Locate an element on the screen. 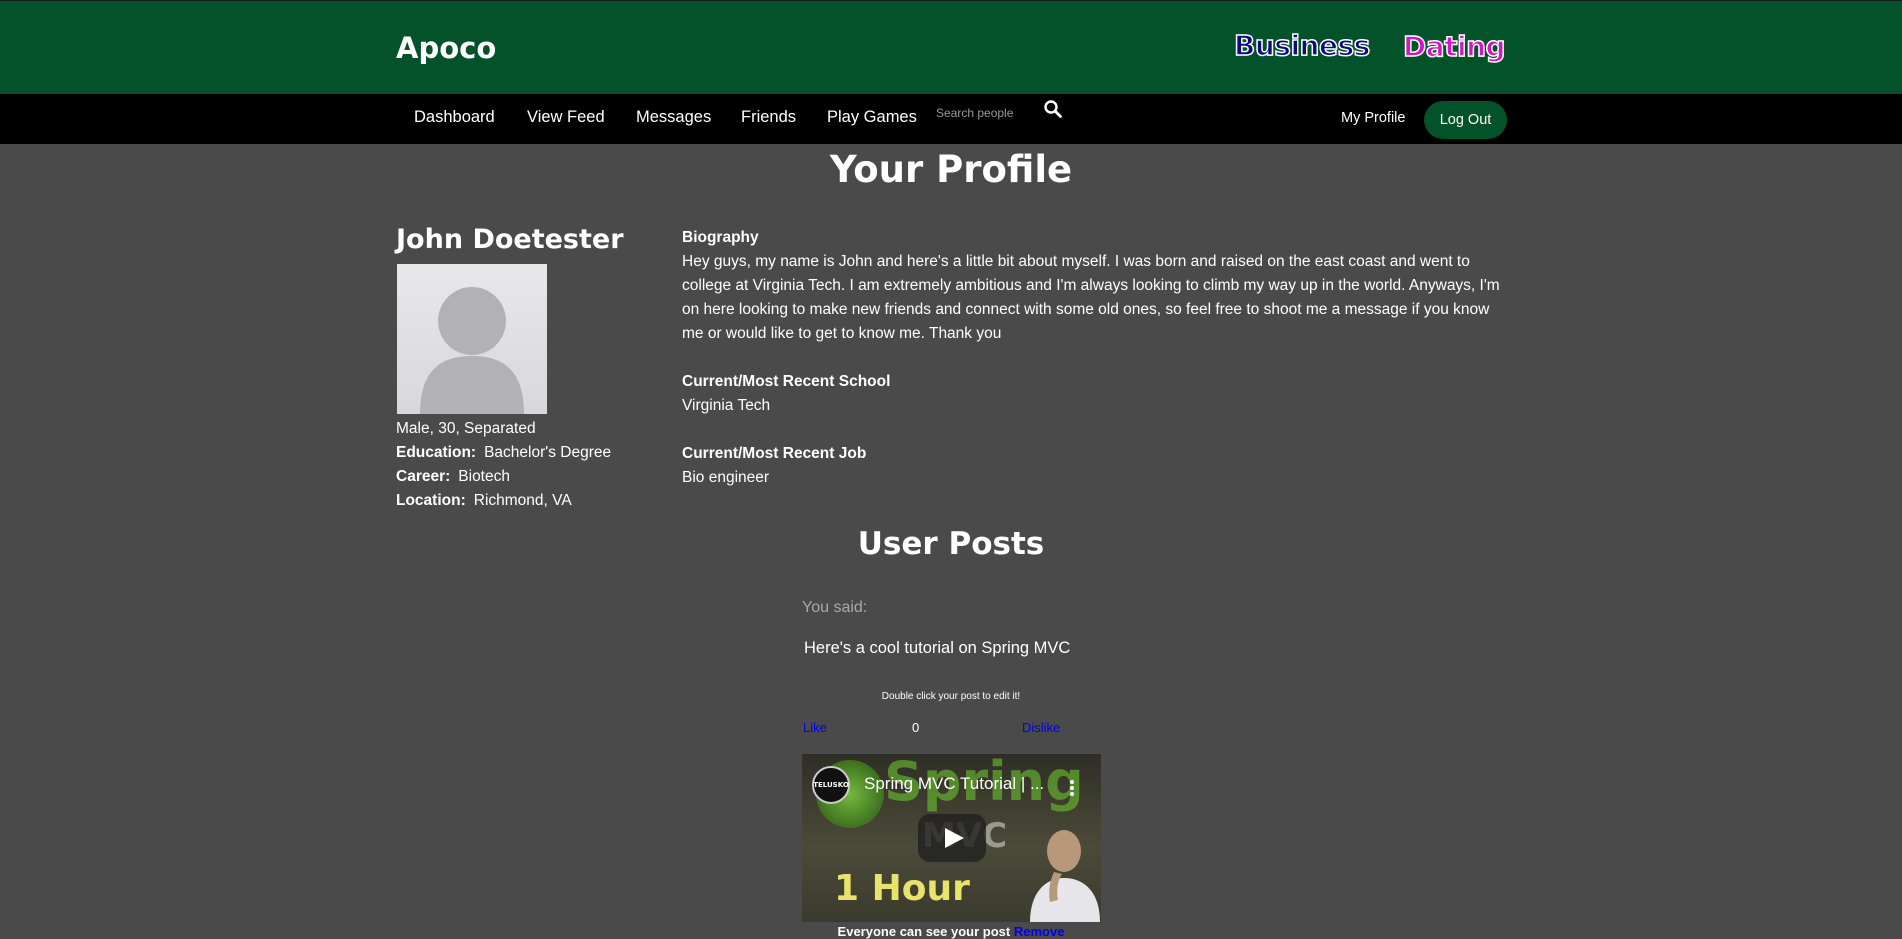 The height and width of the screenshot is (939, 1902). default-avatar-icon is located at coordinates (472, 350).